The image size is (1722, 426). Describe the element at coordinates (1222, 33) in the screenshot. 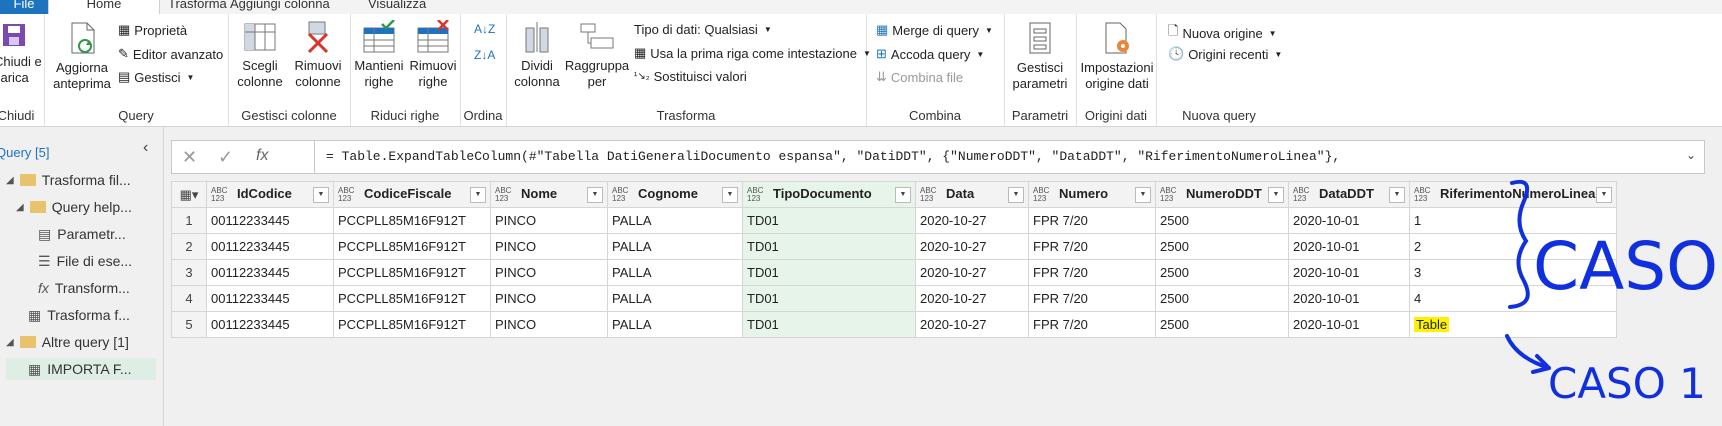

I see `new-source-button: 🗋 Nuova origine ▼` at that location.